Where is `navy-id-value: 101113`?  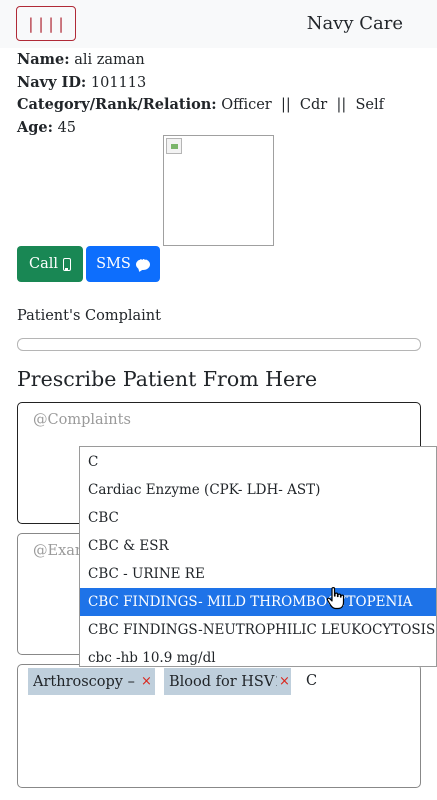
navy-id-value: 101113 is located at coordinates (118, 82).